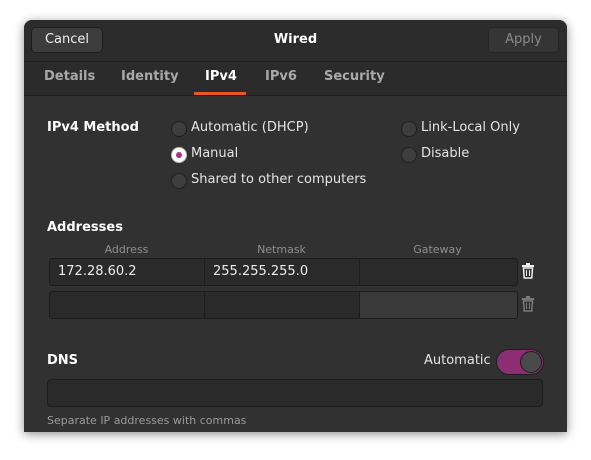 Image resolution: width=591 pixels, height=460 pixels. What do you see at coordinates (221, 76) in the screenshot?
I see `tab-ipv4: IPv4` at bounding box center [221, 76].